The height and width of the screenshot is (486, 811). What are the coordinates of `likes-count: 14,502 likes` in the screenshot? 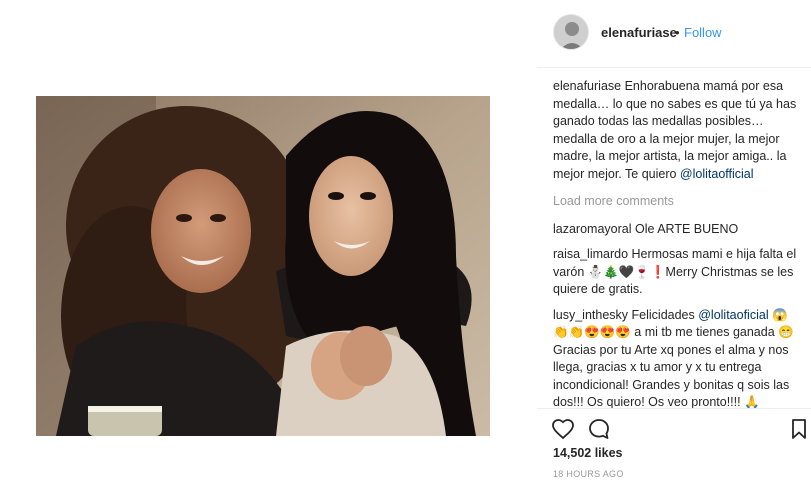 It's located at (588, 453).